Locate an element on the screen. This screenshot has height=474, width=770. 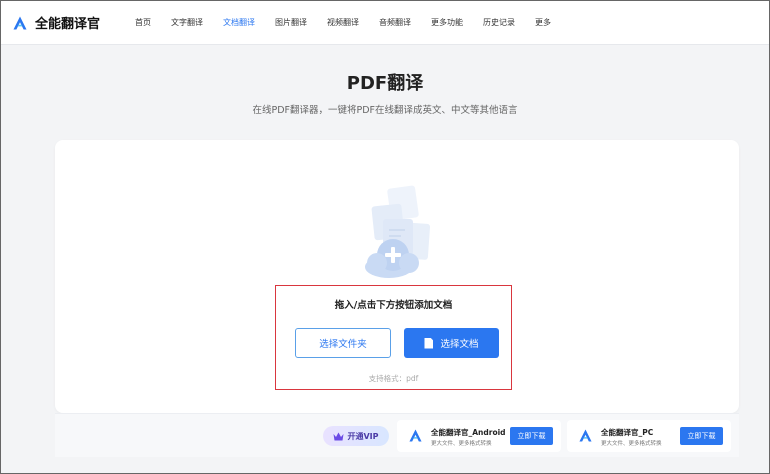
brand: 全能翻译官 is located at coordinates (74, 22).